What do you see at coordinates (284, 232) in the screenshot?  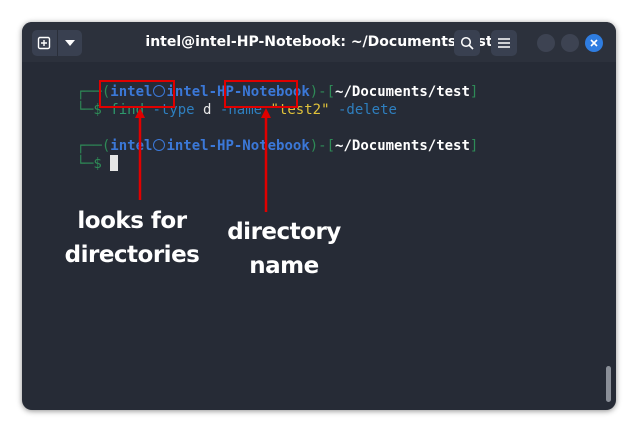 I see `annotation-line: directory` at bounding box center [284, 232].